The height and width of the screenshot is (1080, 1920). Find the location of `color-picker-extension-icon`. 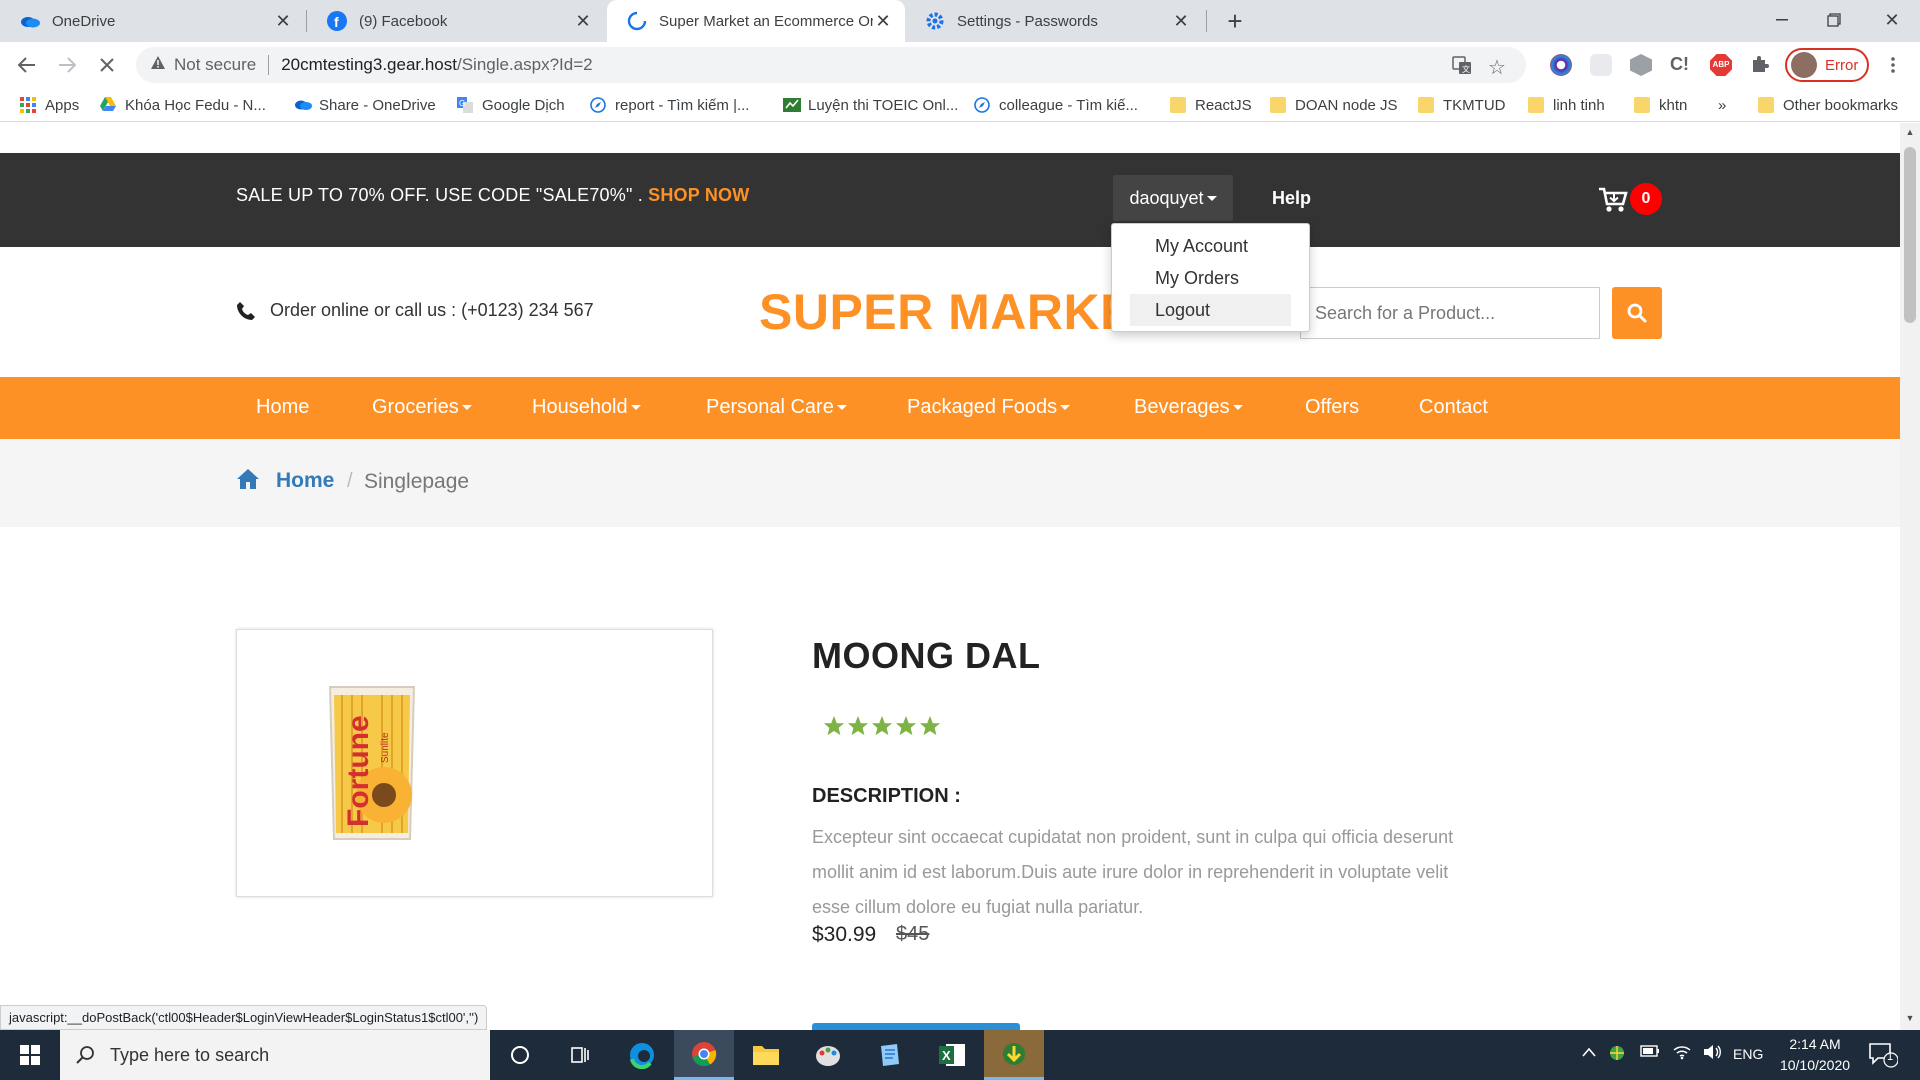

color-picker-extension-icon is located at coordinates (1561, 65).